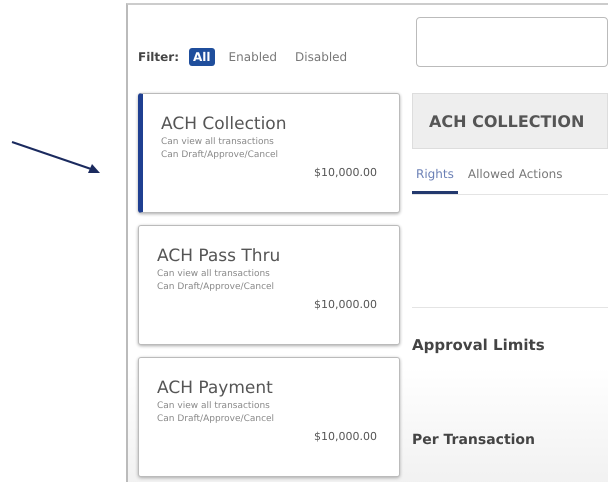 Image resolution: width=608 pixels, height=482 pixels. I want to click on card-title: ACH Collection, so click(224, 124).